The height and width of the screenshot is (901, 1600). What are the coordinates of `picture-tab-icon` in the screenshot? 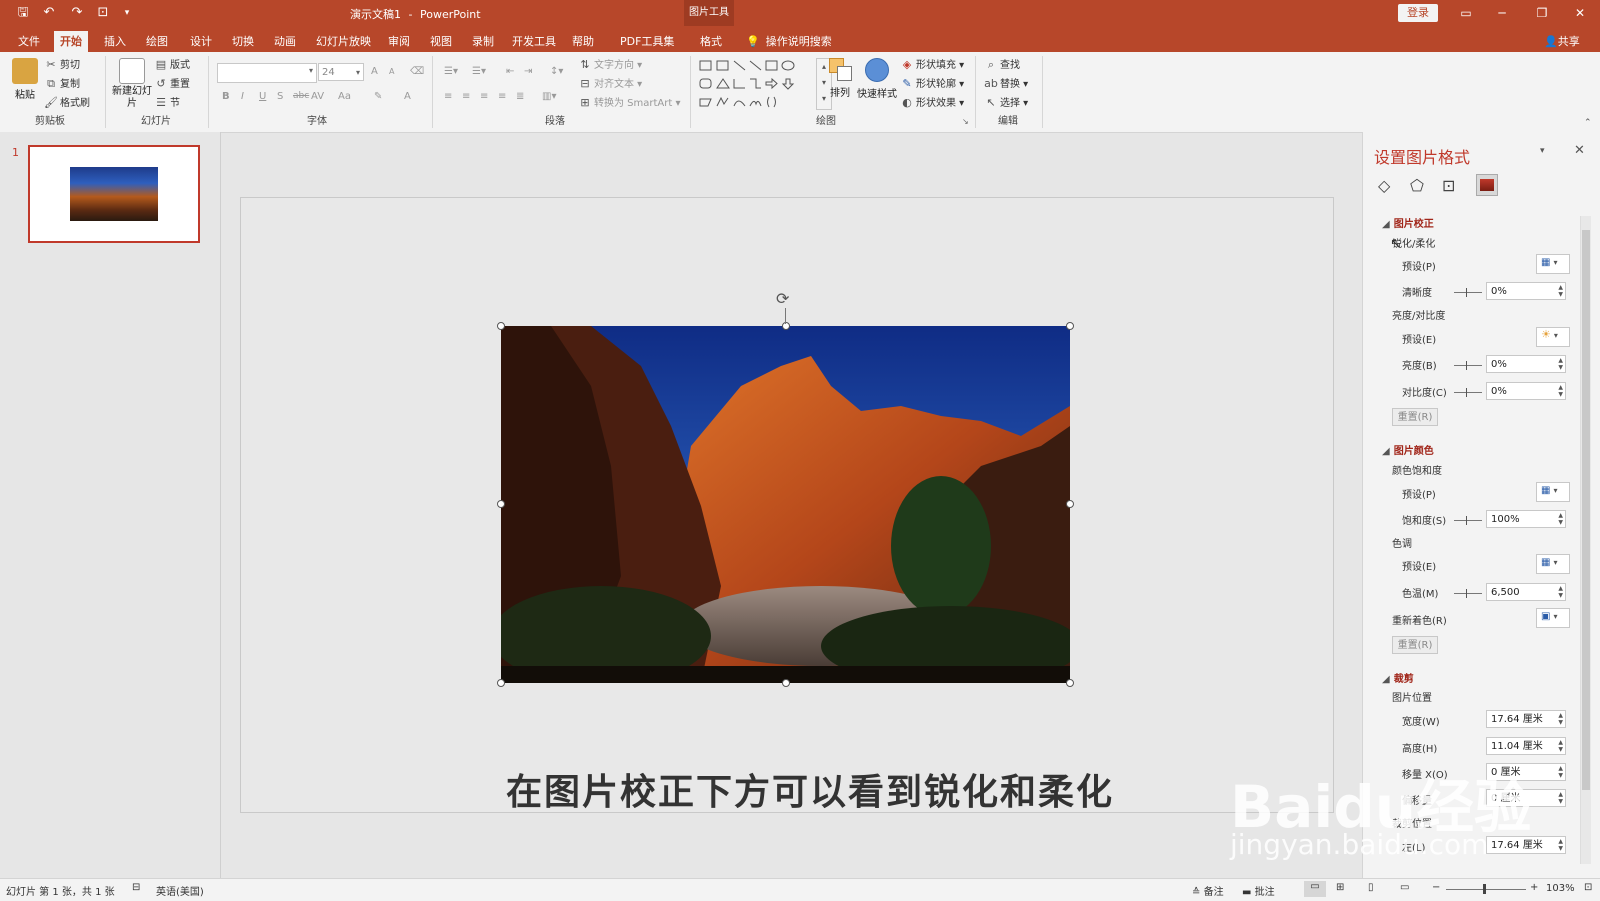 It's located at (1487, 185).